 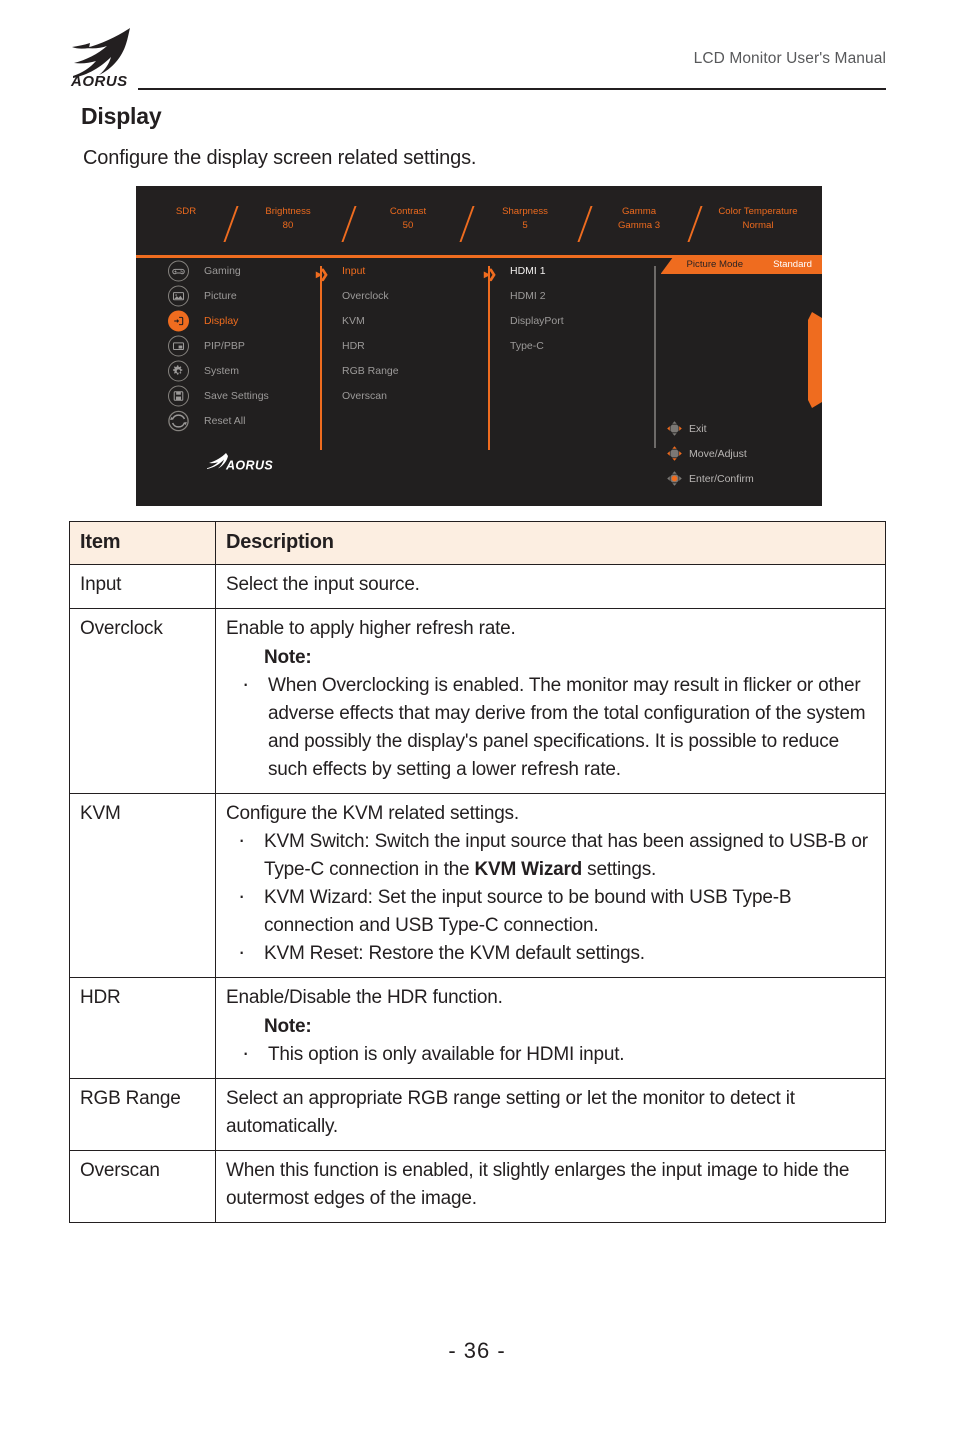 What do you see at coordinates (353, 345) in the screenshot?
I see `osd-item-label: HDR` at bounding box center [353, 345].